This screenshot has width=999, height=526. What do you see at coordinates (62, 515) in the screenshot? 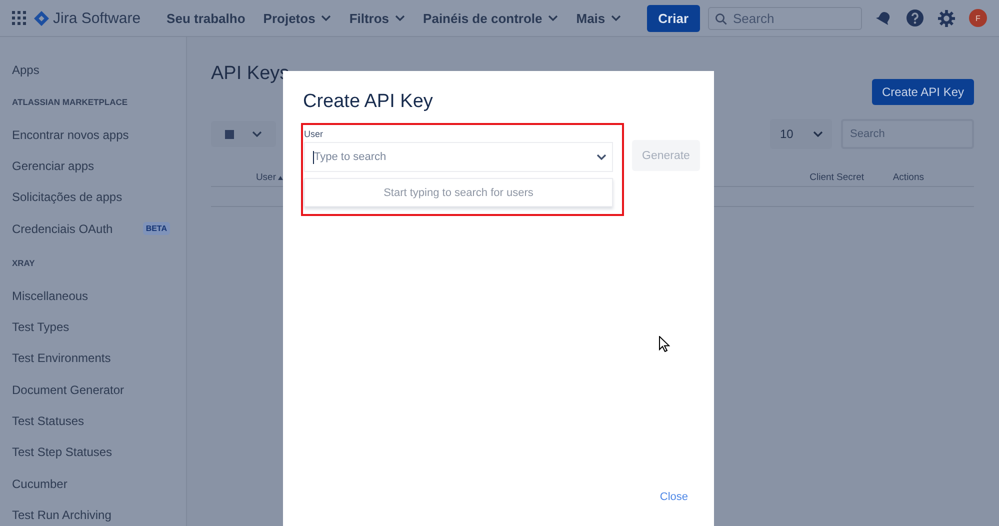
I see `sidebar-link: Test Run Archiving` at bounding box center [62, 515].